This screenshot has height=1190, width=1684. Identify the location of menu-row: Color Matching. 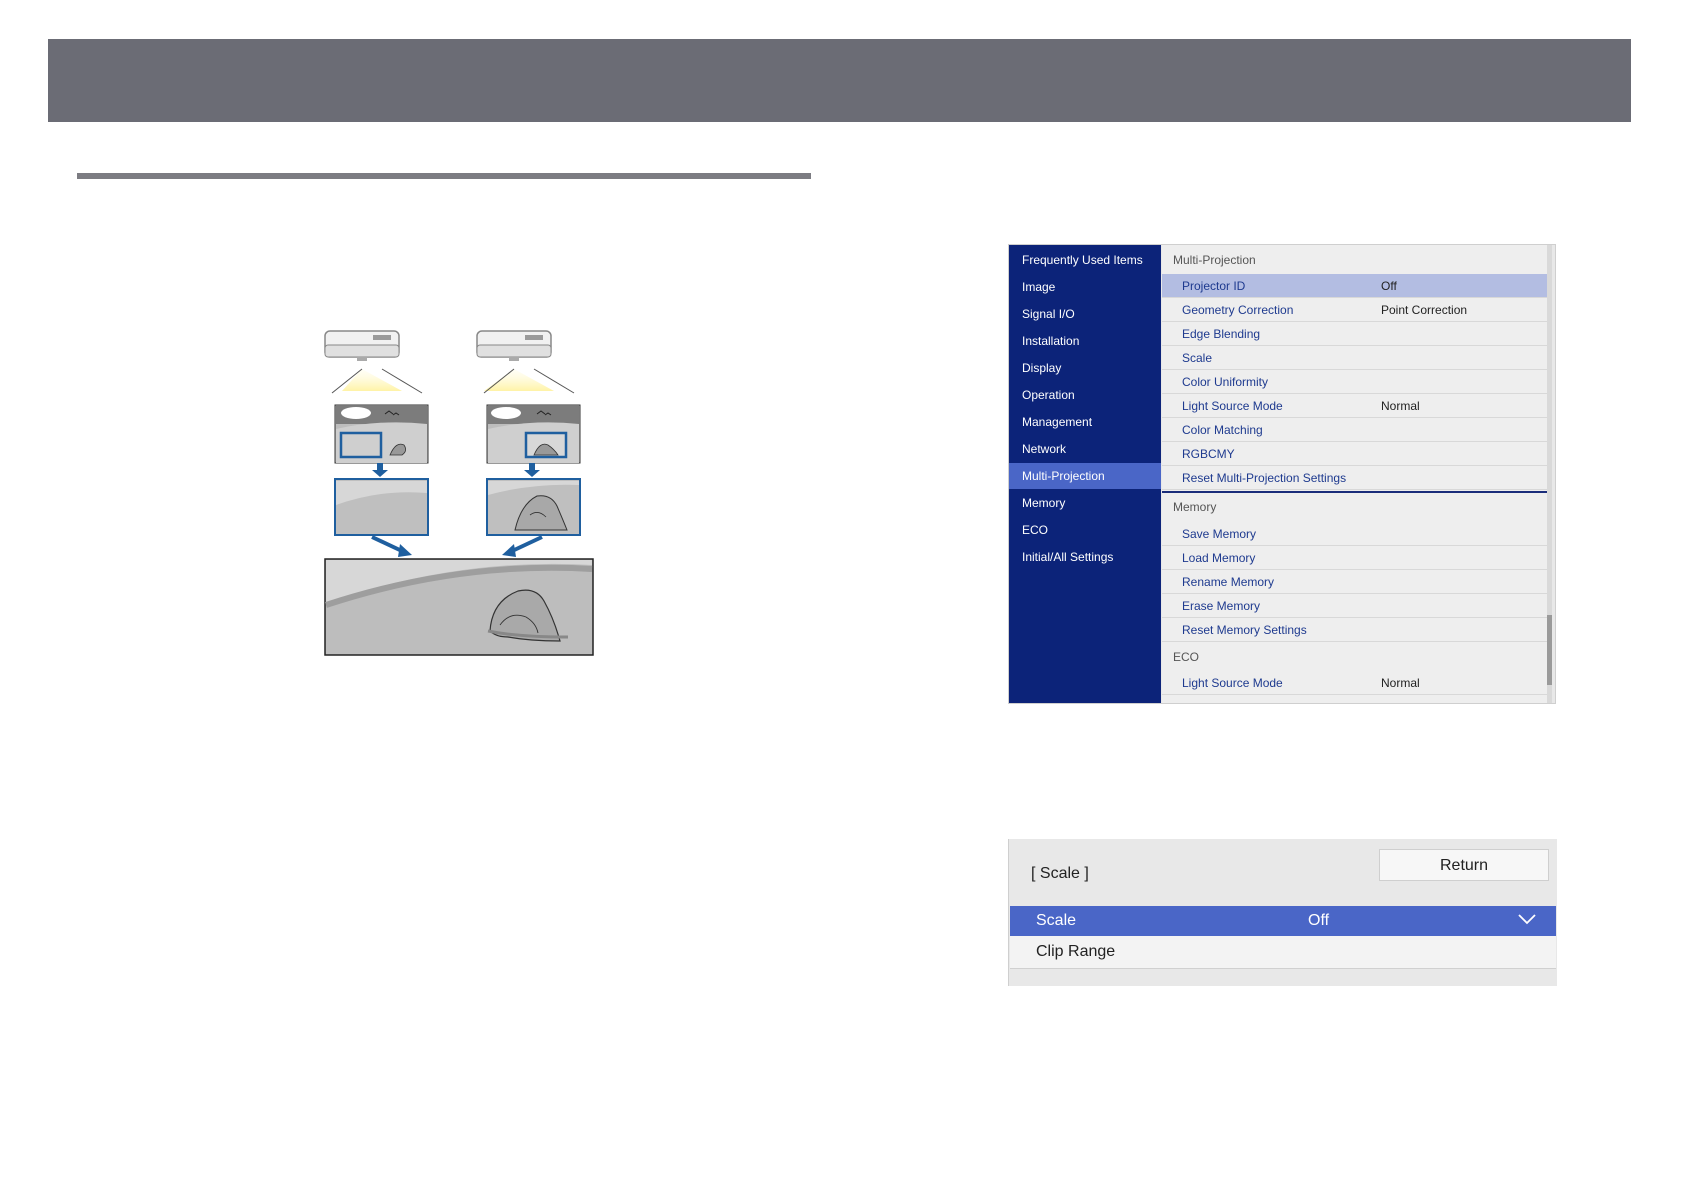
(1357, 430).